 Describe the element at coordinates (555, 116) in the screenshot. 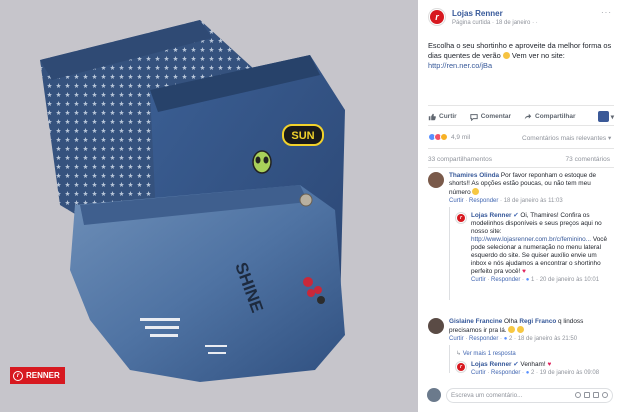

I see `share-label: Compartilhar` at that location.